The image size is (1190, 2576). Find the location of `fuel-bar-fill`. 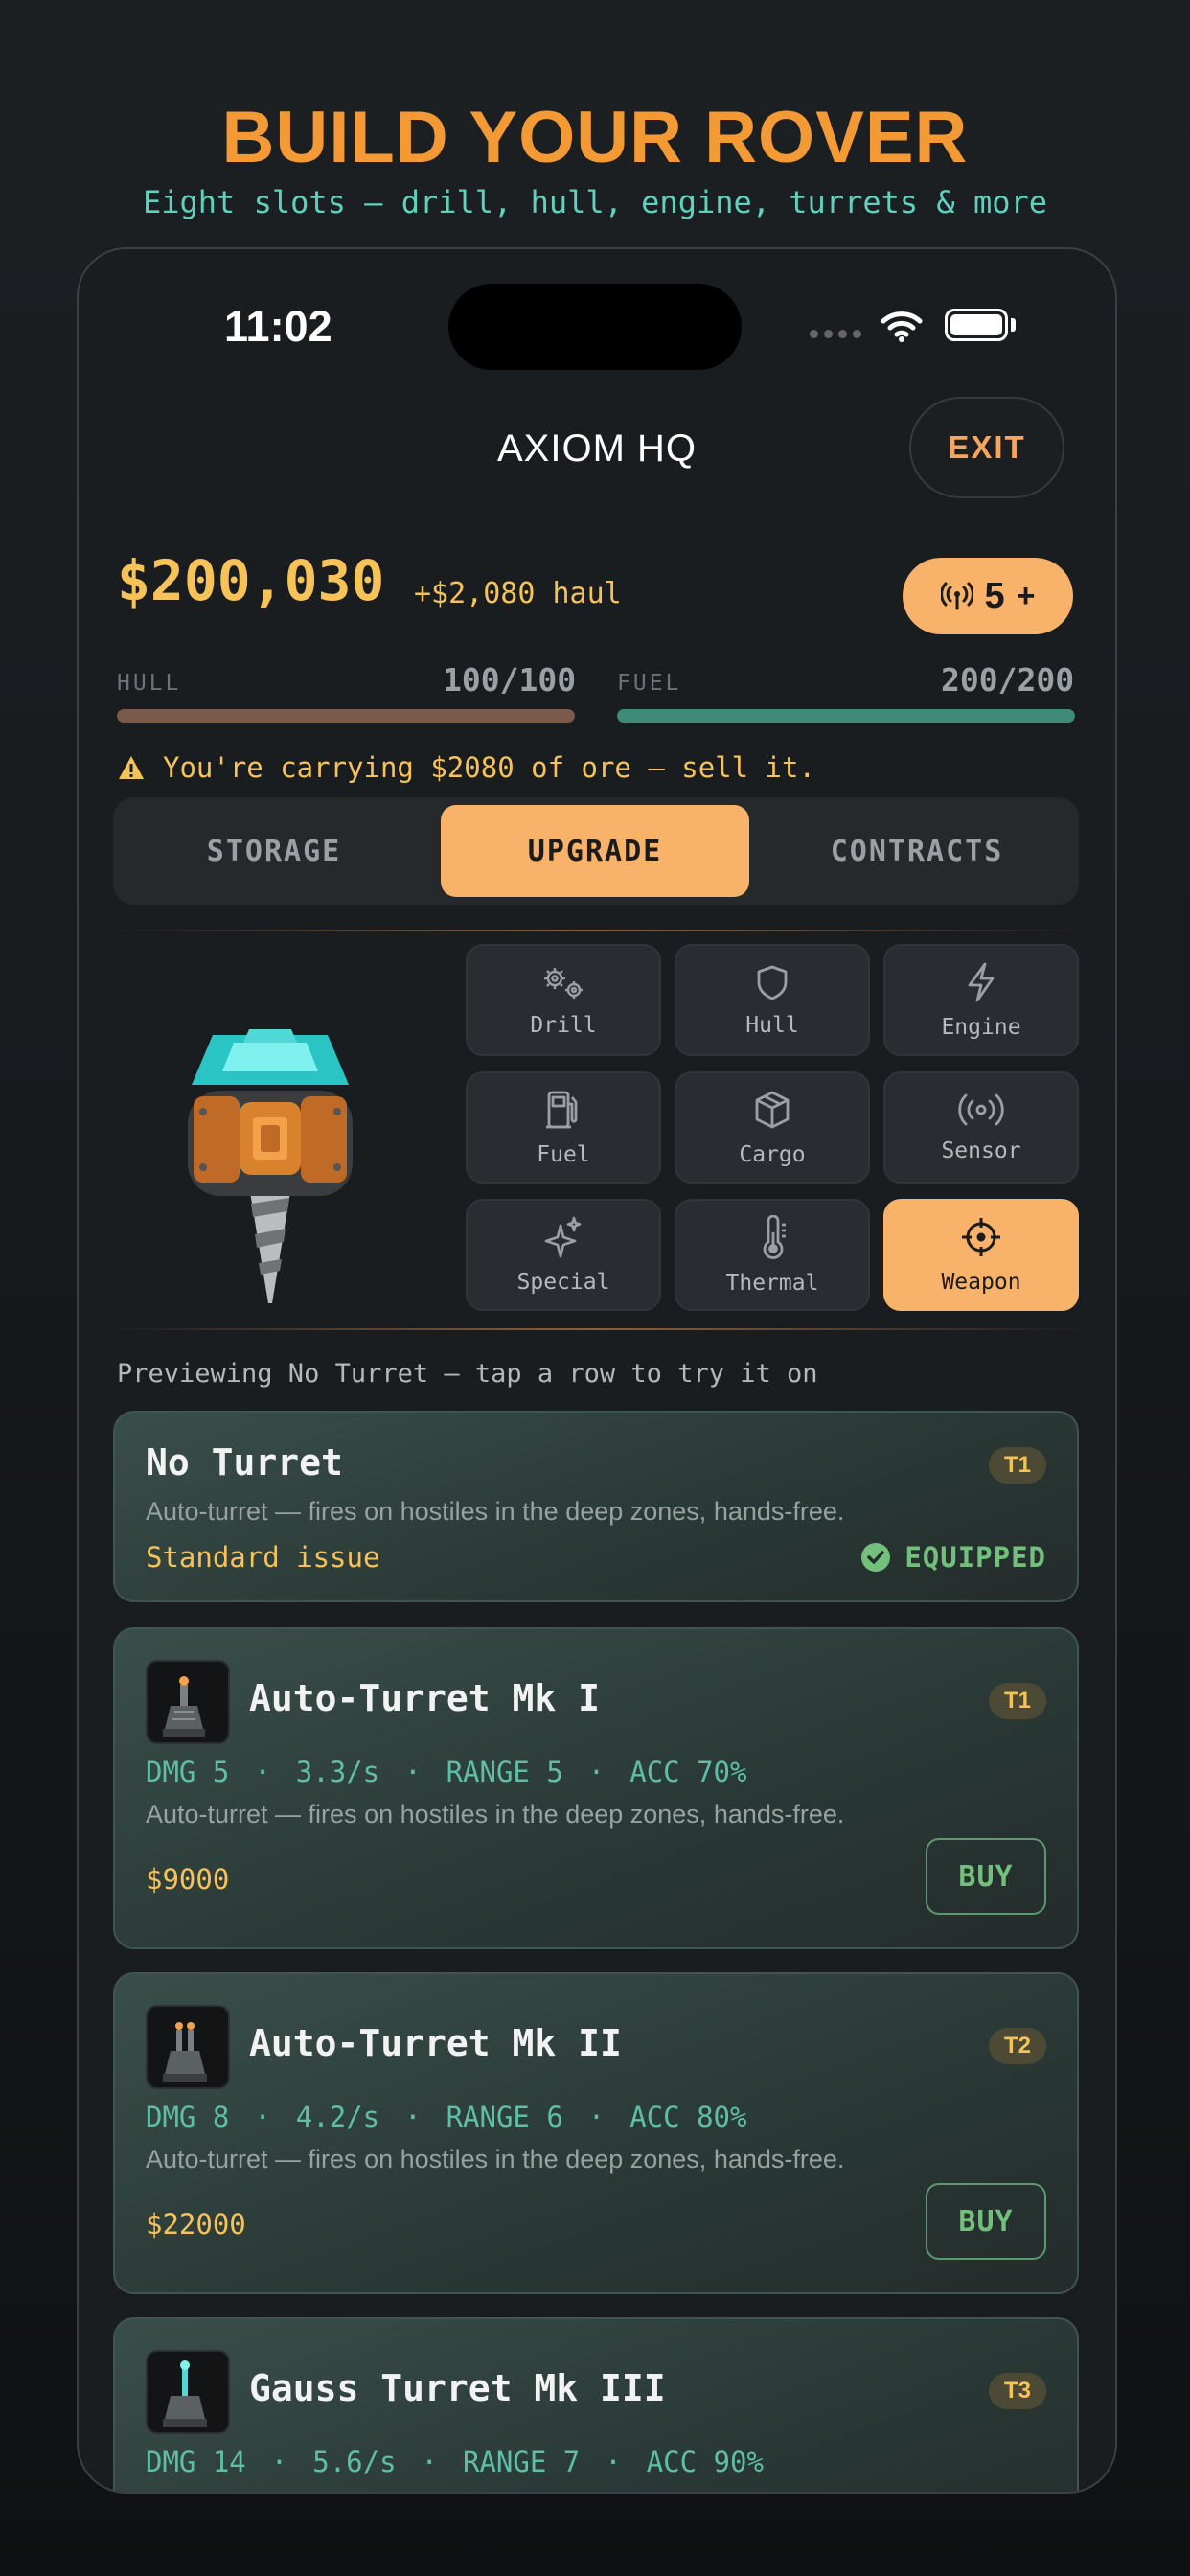

fuel-bar-fill is located at coordinates (846, 716).